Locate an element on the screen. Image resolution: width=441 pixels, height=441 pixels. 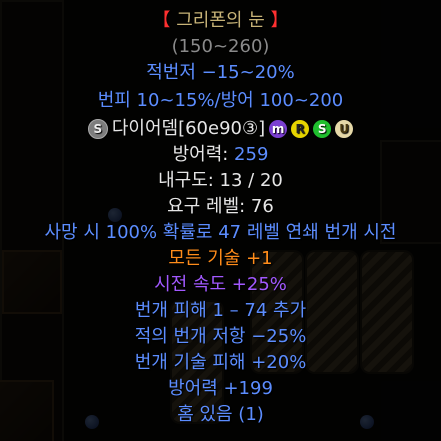
defense-line: 방어력: 259 is located at coordinates (220, 155).